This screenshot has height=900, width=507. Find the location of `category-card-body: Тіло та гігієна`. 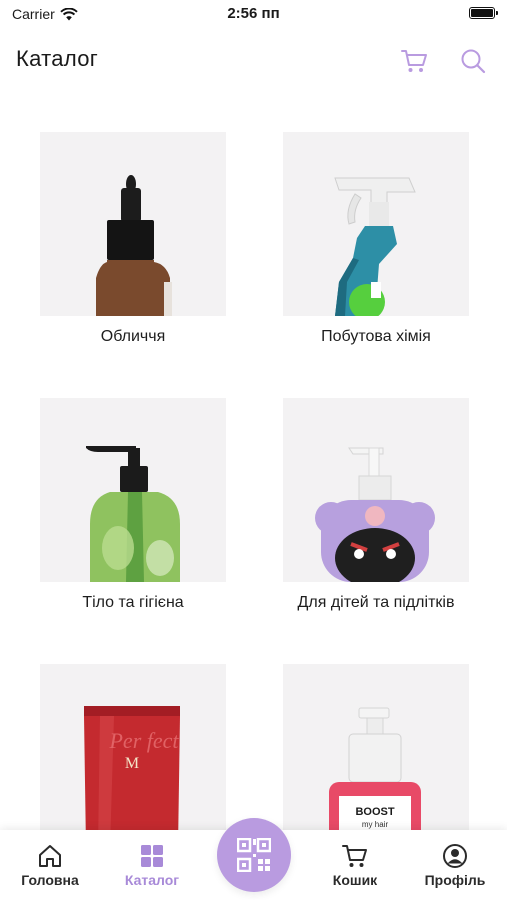

category-card-body: Тіло та гігієна is located at coordinates (133, 505).